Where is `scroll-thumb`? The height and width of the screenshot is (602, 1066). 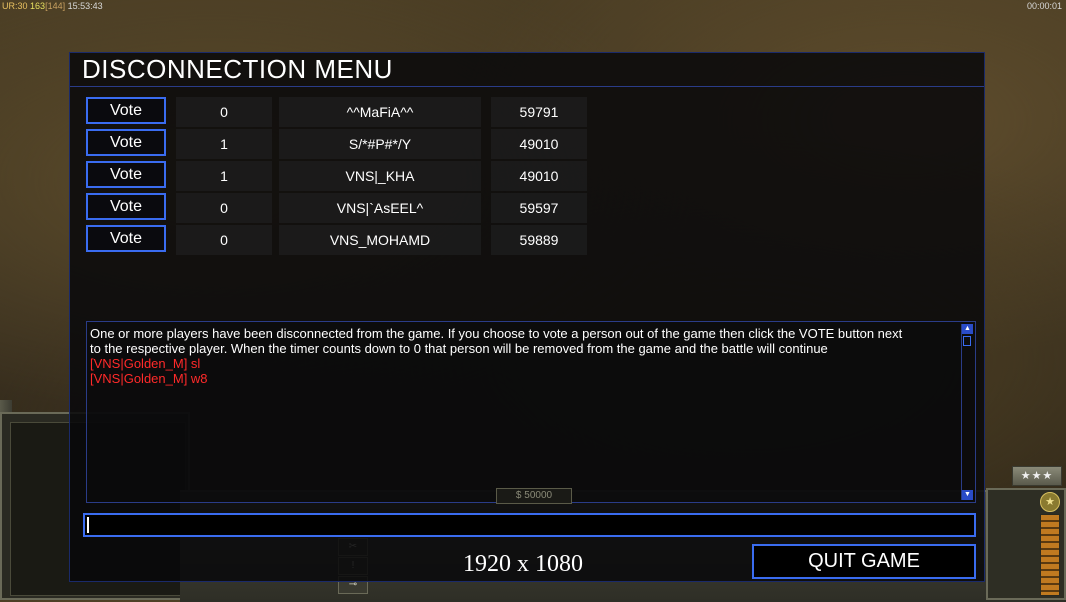 scroll-thumb is located at coordinates (967, 341).